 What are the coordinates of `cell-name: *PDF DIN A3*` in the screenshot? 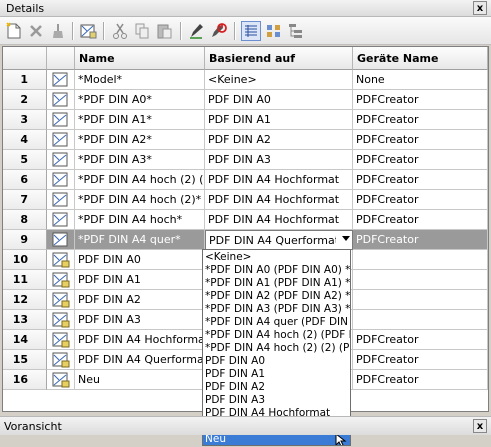 It's located at (140, 160).